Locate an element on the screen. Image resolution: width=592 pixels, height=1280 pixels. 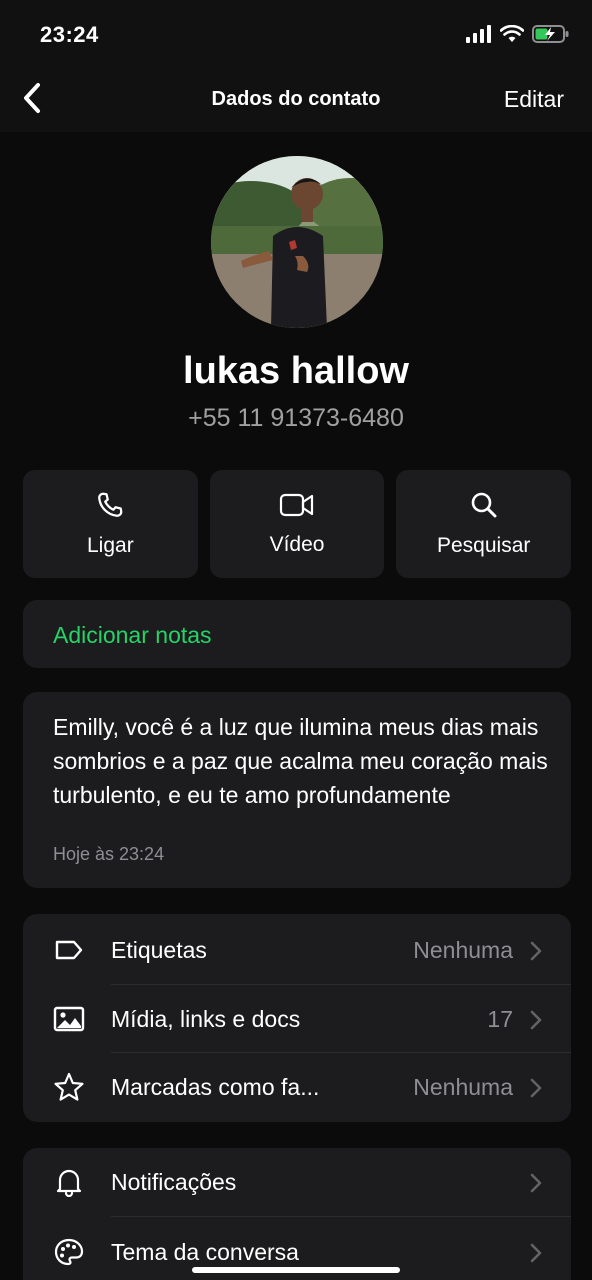
list-item-notifications: Notificações is located at coordinates (297, 1182).